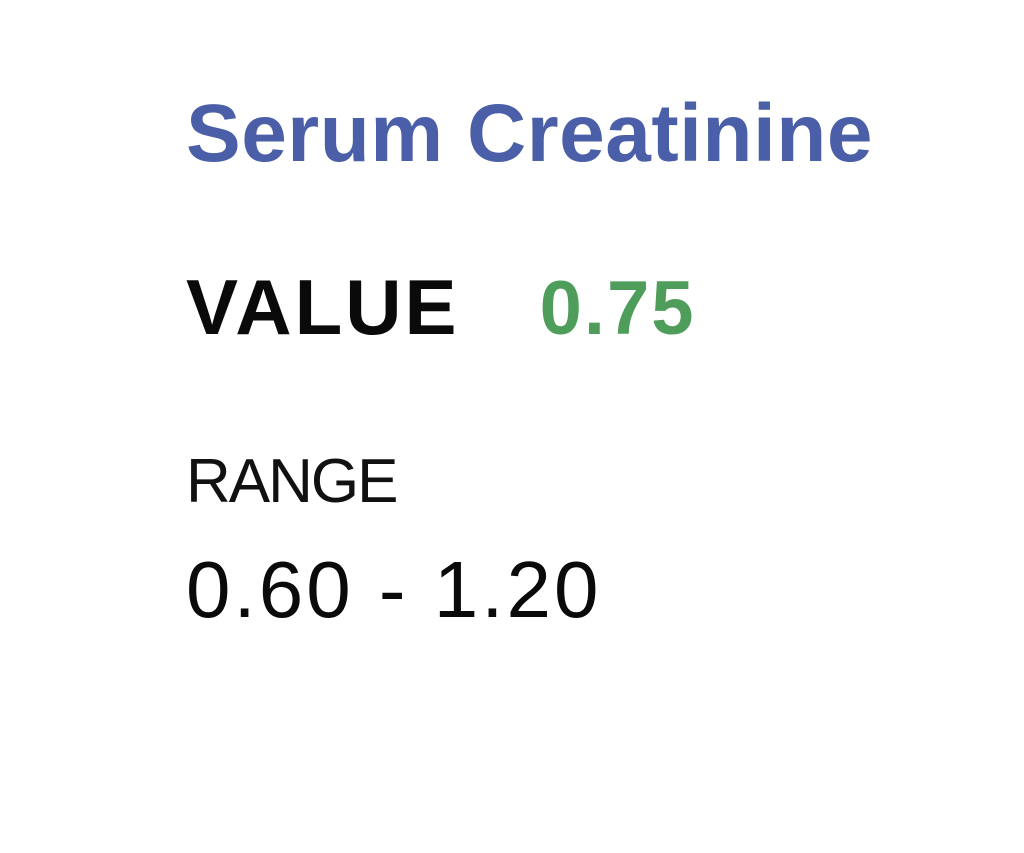 This screenshot has width=1024, height=853. Describe the element at coordinates (394, 589) in the screenshot. I see `reference-range-value: 0.60 - 1.20` at that location.